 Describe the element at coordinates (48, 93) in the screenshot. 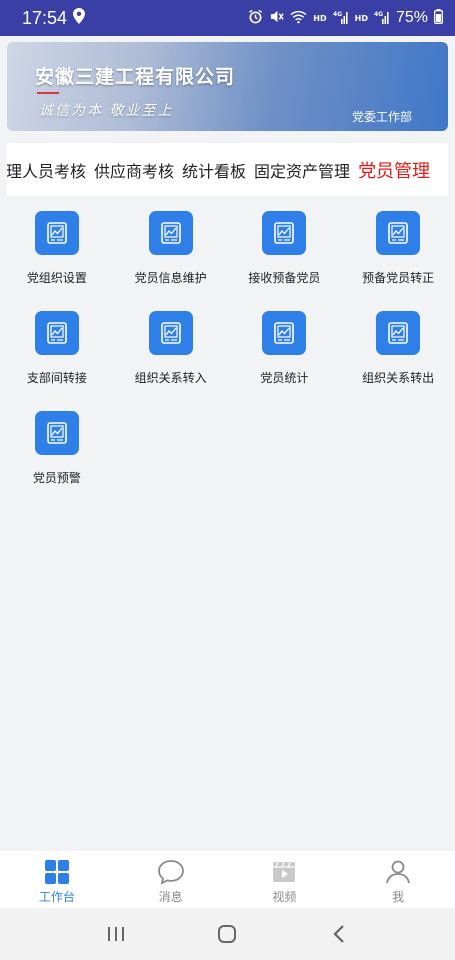

I see `banner-divider` at that location.